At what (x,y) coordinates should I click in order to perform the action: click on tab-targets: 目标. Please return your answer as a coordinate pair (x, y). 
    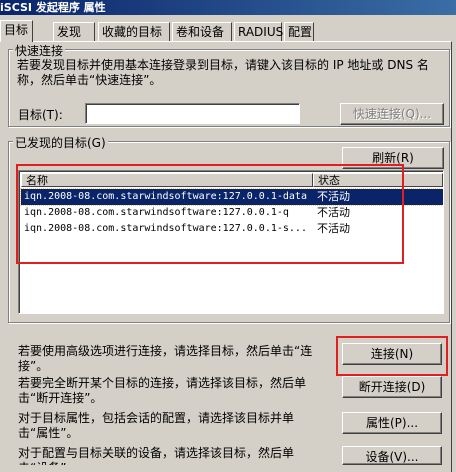
    Looking at the image, I should click on (16, 31).